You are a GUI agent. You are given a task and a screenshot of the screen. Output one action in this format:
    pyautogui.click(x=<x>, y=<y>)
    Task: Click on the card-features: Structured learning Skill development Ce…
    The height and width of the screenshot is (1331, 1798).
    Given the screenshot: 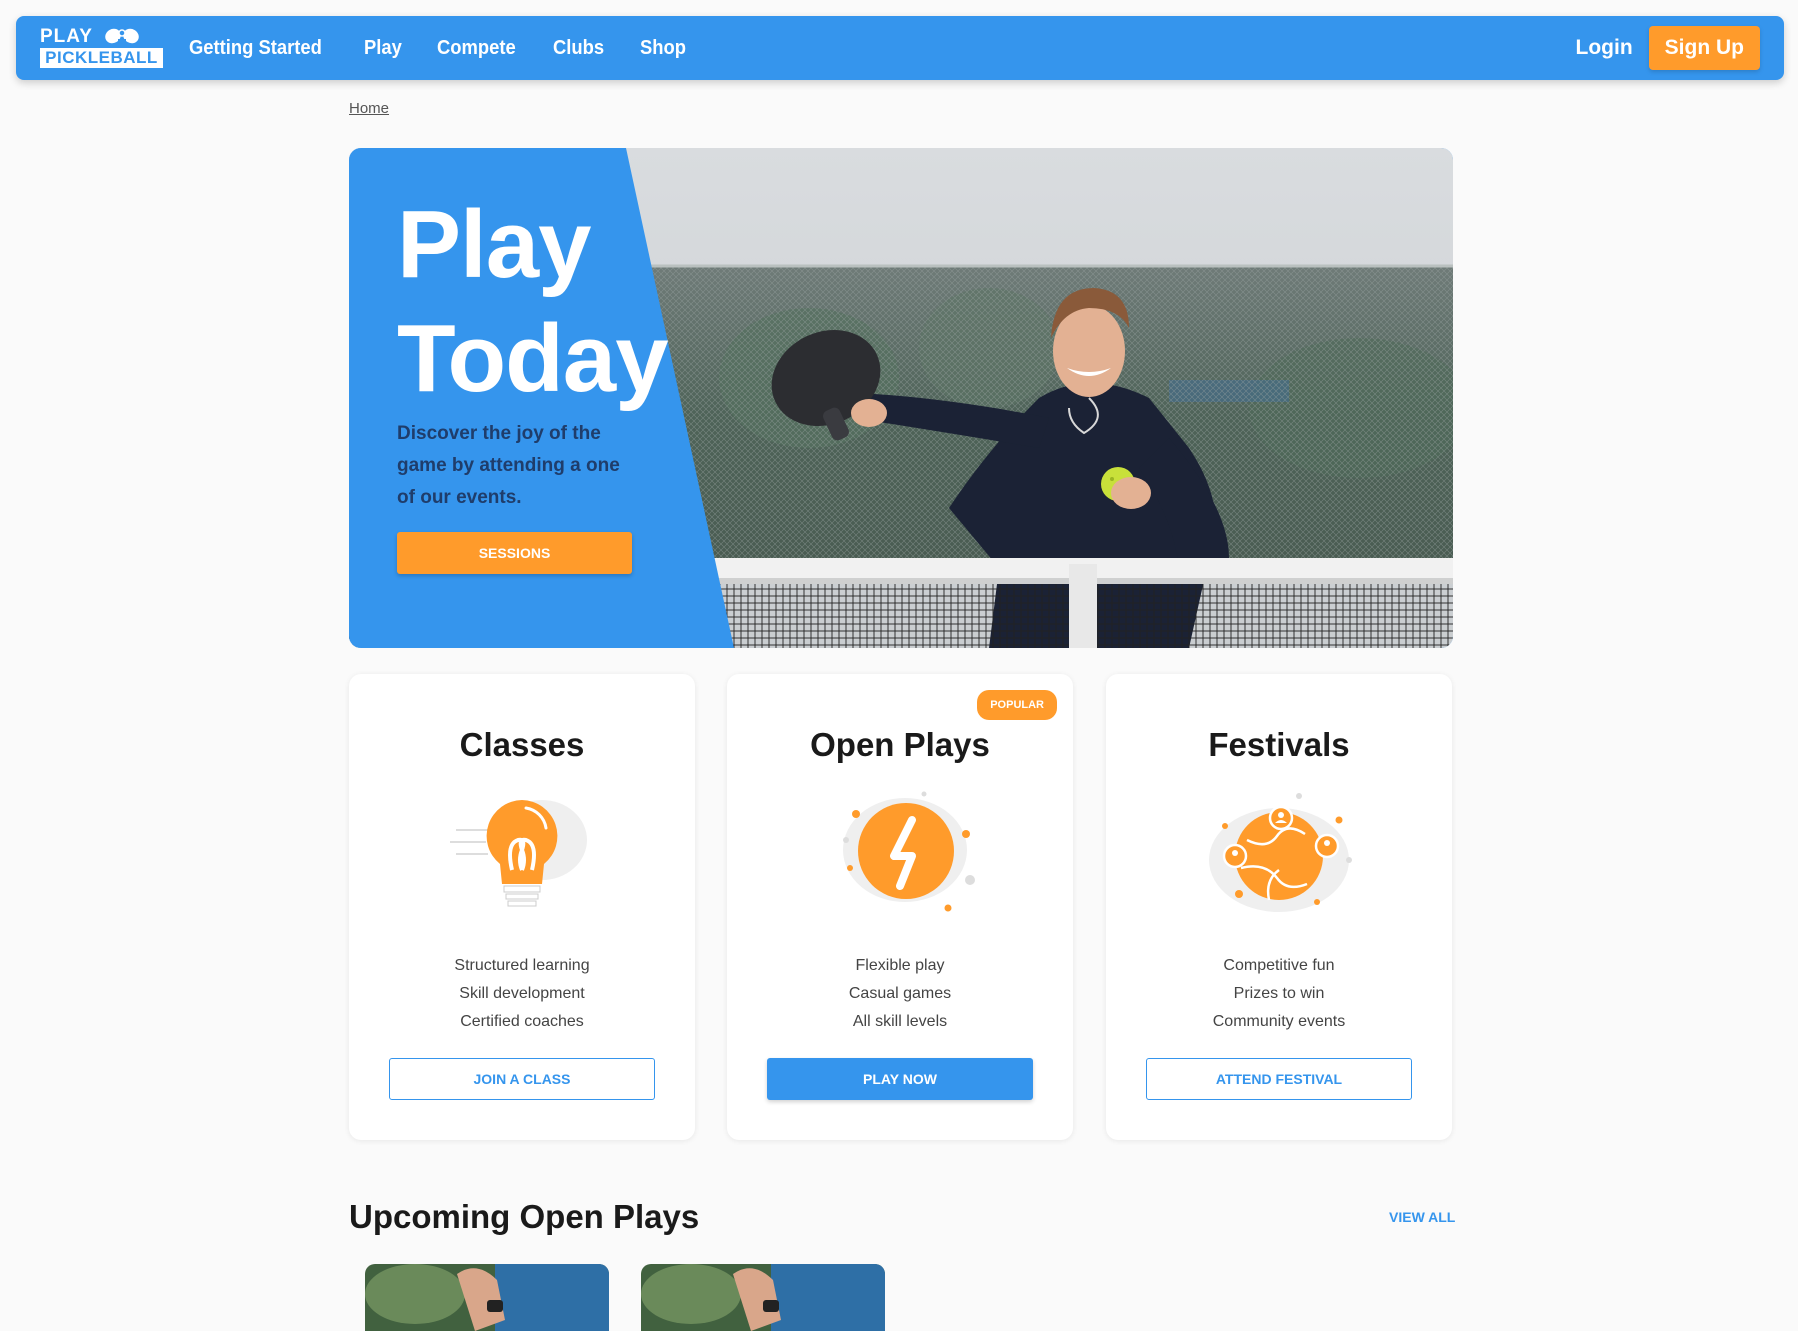 What is the action you would take?
    pyautogui.click(x=522, y=993)
    